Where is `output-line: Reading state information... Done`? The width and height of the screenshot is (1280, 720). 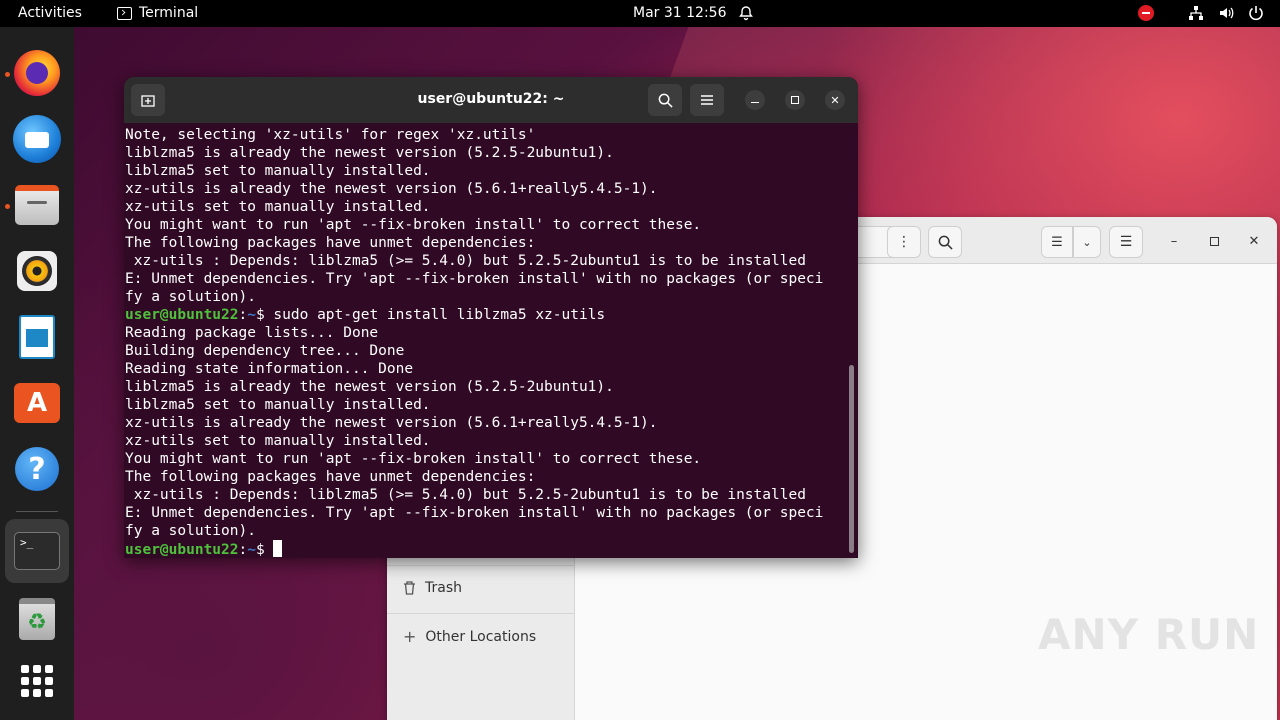
output-line: Reading state information... Done is located at coordinates (485, 369).